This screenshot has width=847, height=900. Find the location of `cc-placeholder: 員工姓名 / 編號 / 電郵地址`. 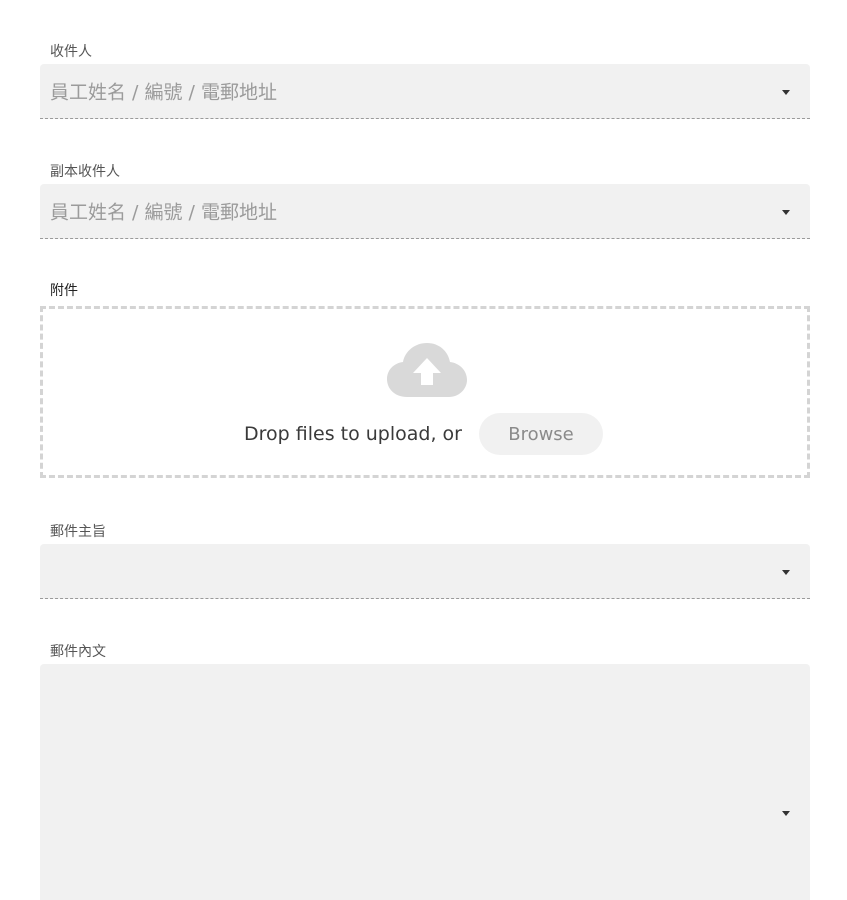

cc-placeholder: 員工姓名 / 編號 / 電郵地址 is located at coordinates (163, 212).